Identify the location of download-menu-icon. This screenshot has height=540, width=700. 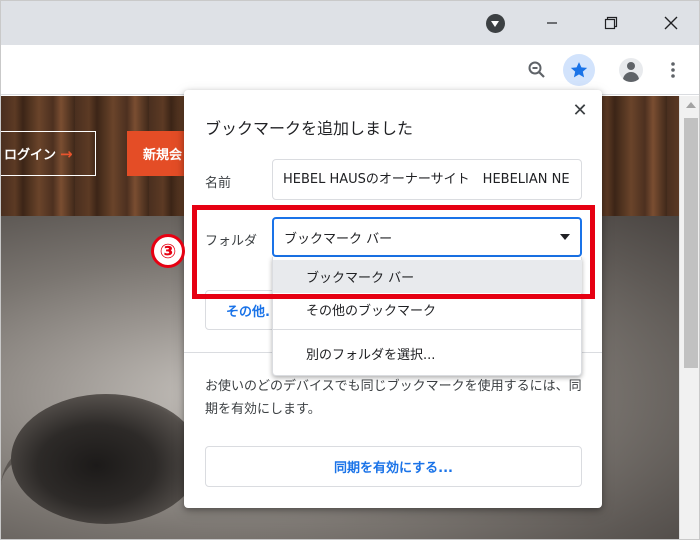
(495, 23).